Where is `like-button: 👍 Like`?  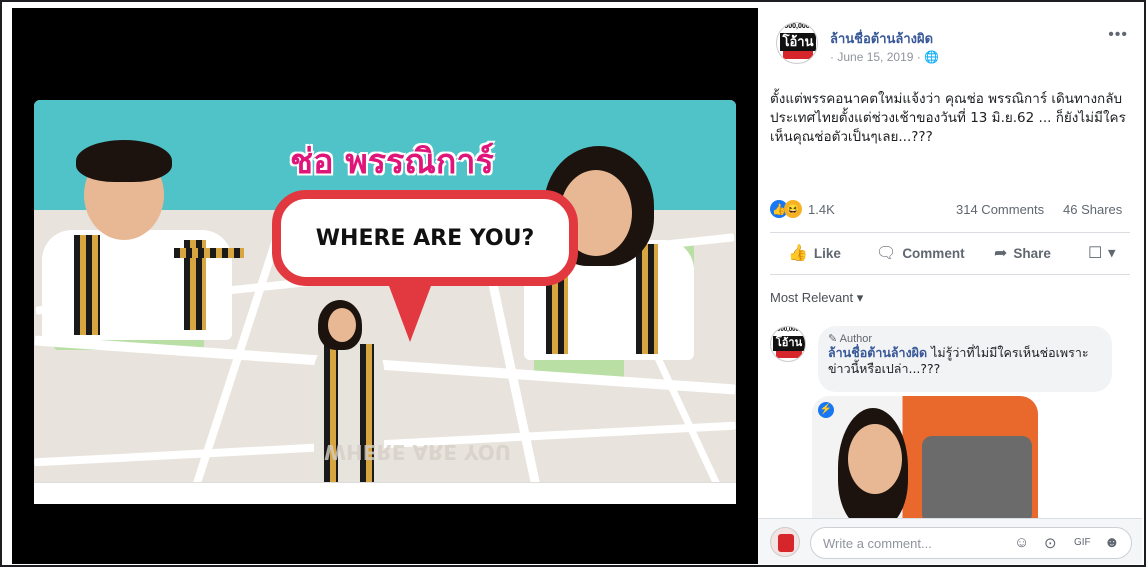 like-button: 👍 Like is located at coordinates (814, 253).